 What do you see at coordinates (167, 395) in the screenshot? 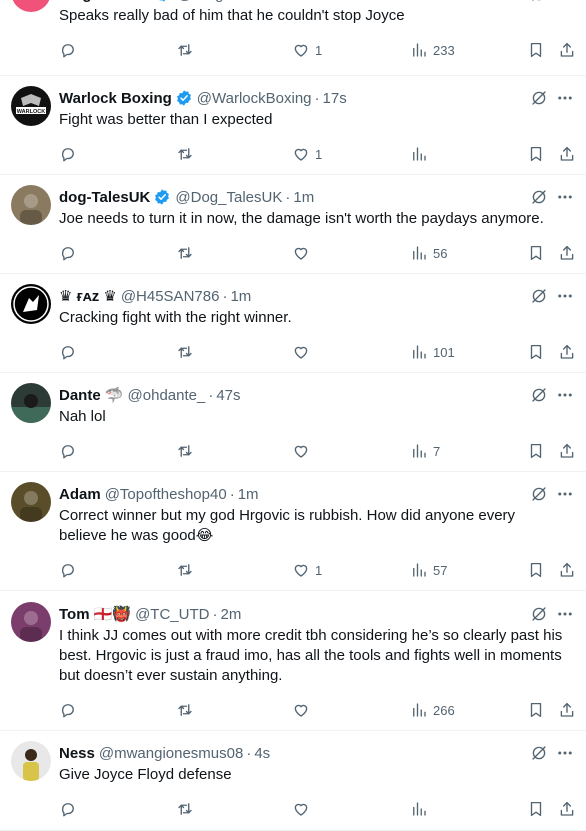
I see `user-handle: @ohdante_` at bounding box center [167, 395].